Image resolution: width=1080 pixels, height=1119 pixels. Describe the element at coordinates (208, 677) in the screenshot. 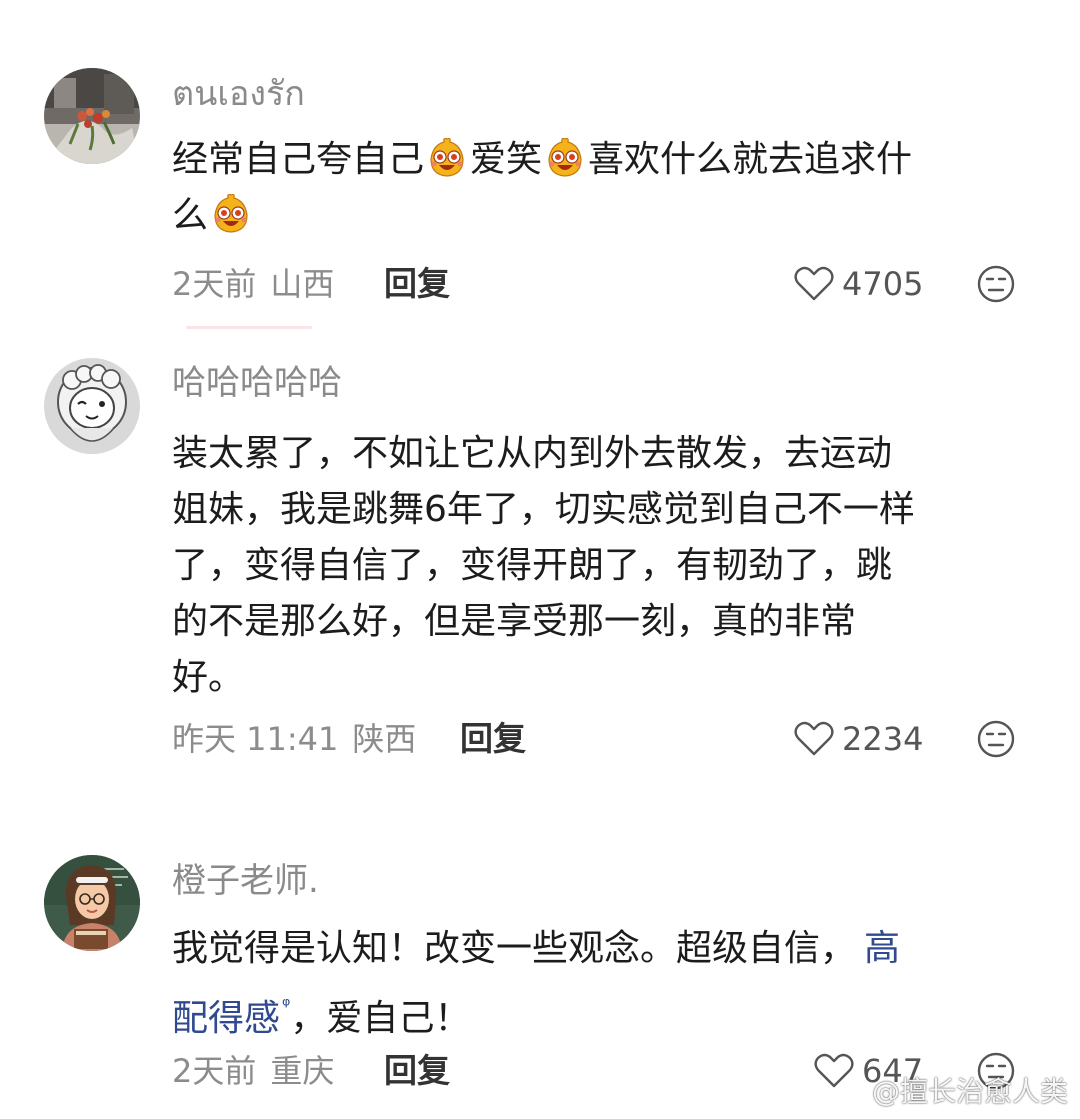

I see `comment-line: 好。` at that location.